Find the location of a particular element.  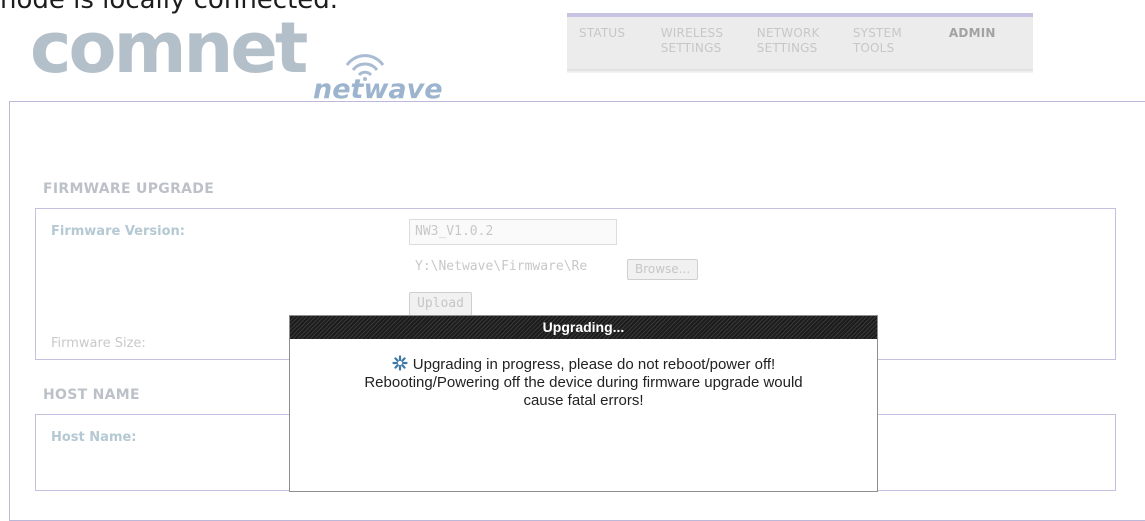

comnet-logo: comnet is located at coordinates (169, 48).